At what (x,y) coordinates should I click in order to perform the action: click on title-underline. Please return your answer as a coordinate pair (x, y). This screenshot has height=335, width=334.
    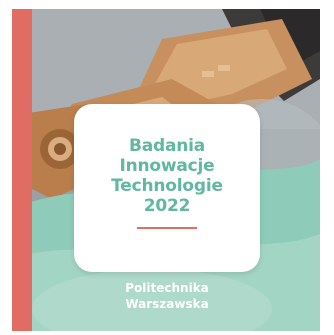
    Looking at the image, I should click on (167, 228).